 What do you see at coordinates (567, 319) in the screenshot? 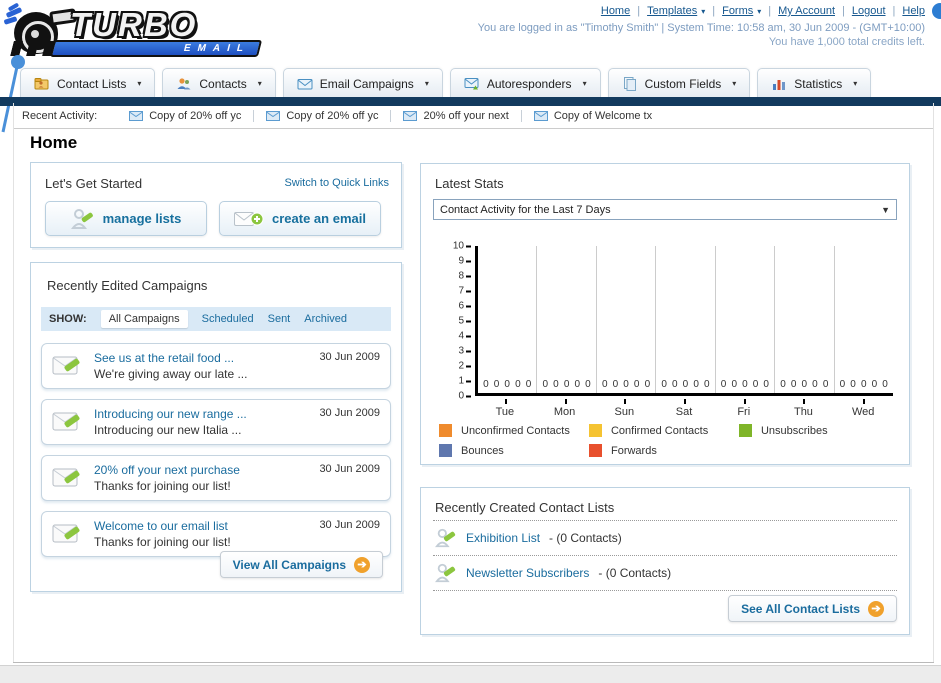
I see `chart-day-group-mon: 00000` at bounding box center [567, 319].